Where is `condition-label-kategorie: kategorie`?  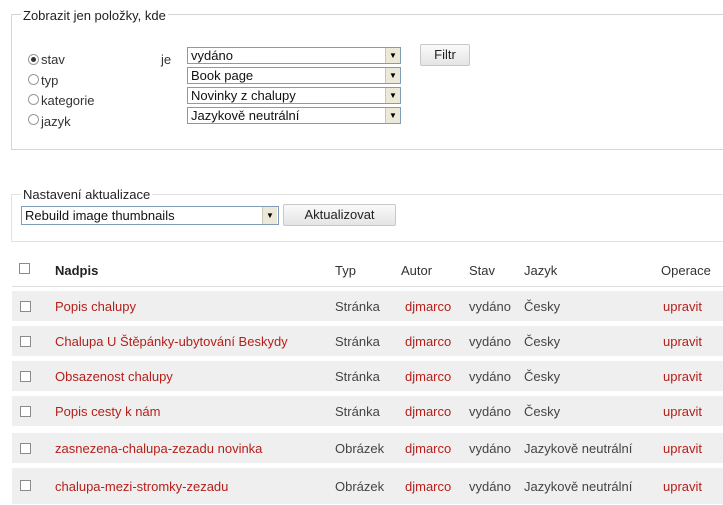
condition-label-kategorie: kategorie is located at coordinates (68, 100).